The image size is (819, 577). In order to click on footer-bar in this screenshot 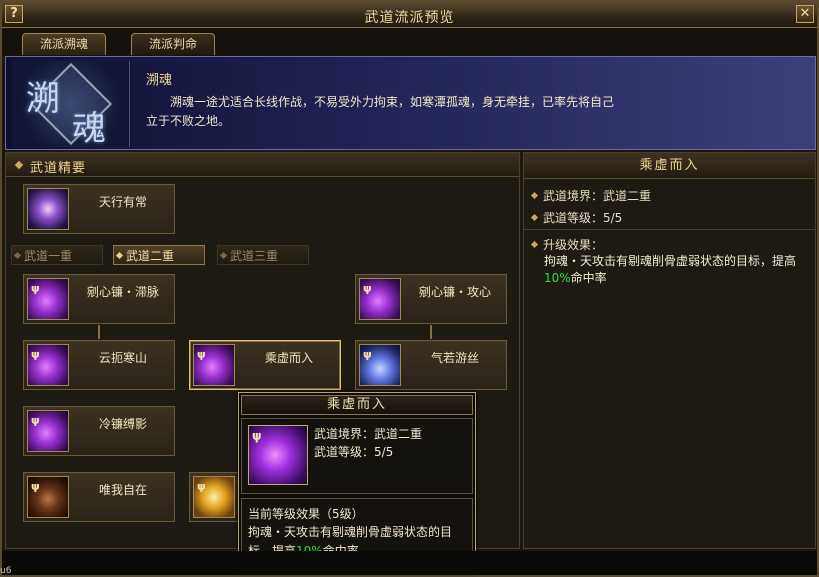, I will do `click(409, 563)`.